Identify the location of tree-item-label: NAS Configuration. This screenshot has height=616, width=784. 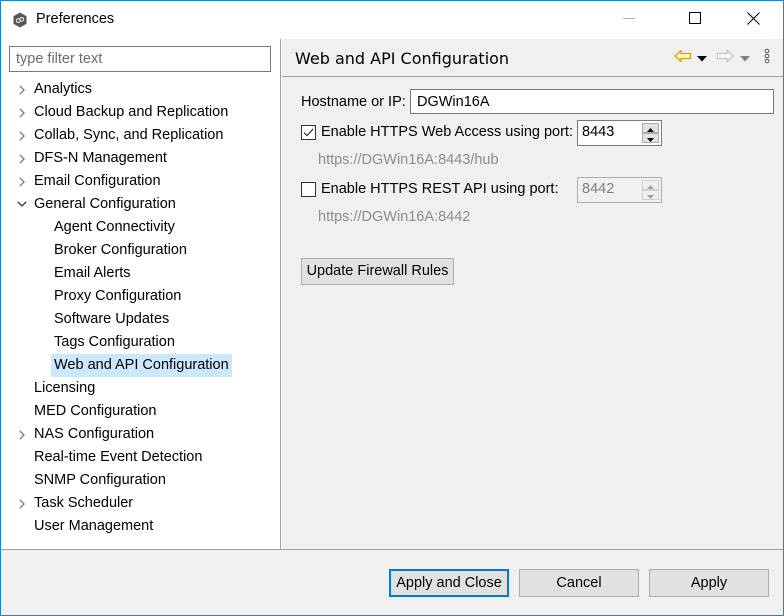
(94, 434).